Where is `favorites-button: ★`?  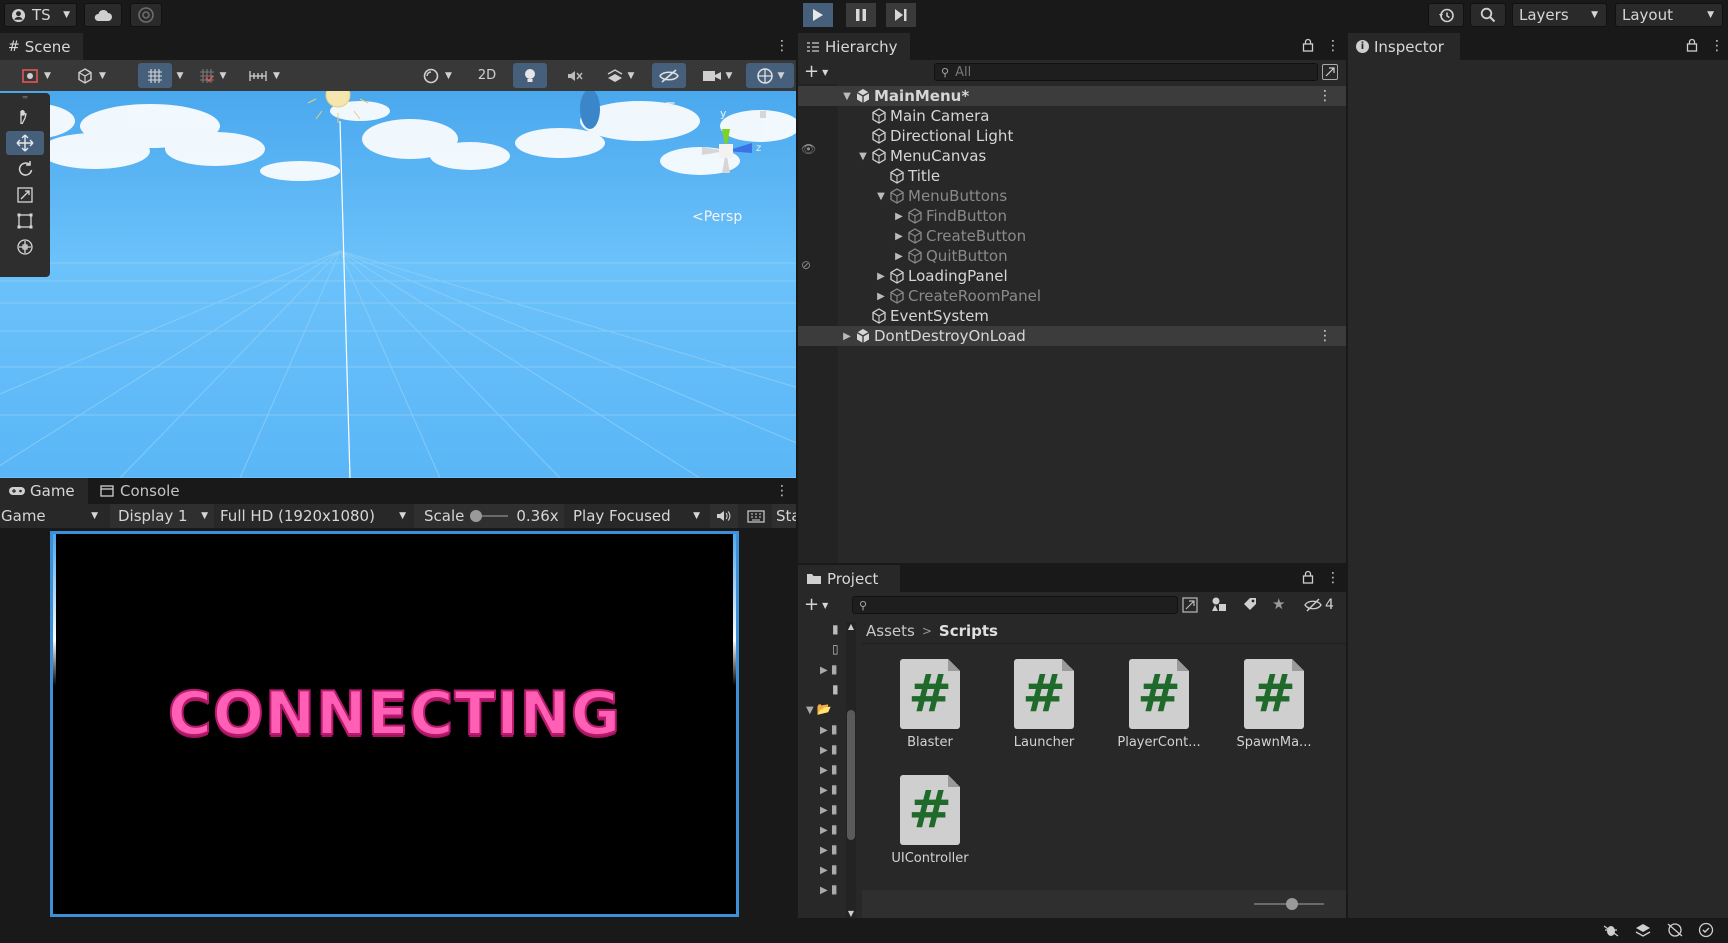 favorites-button: ★ is located at coordinates (1283, 604).